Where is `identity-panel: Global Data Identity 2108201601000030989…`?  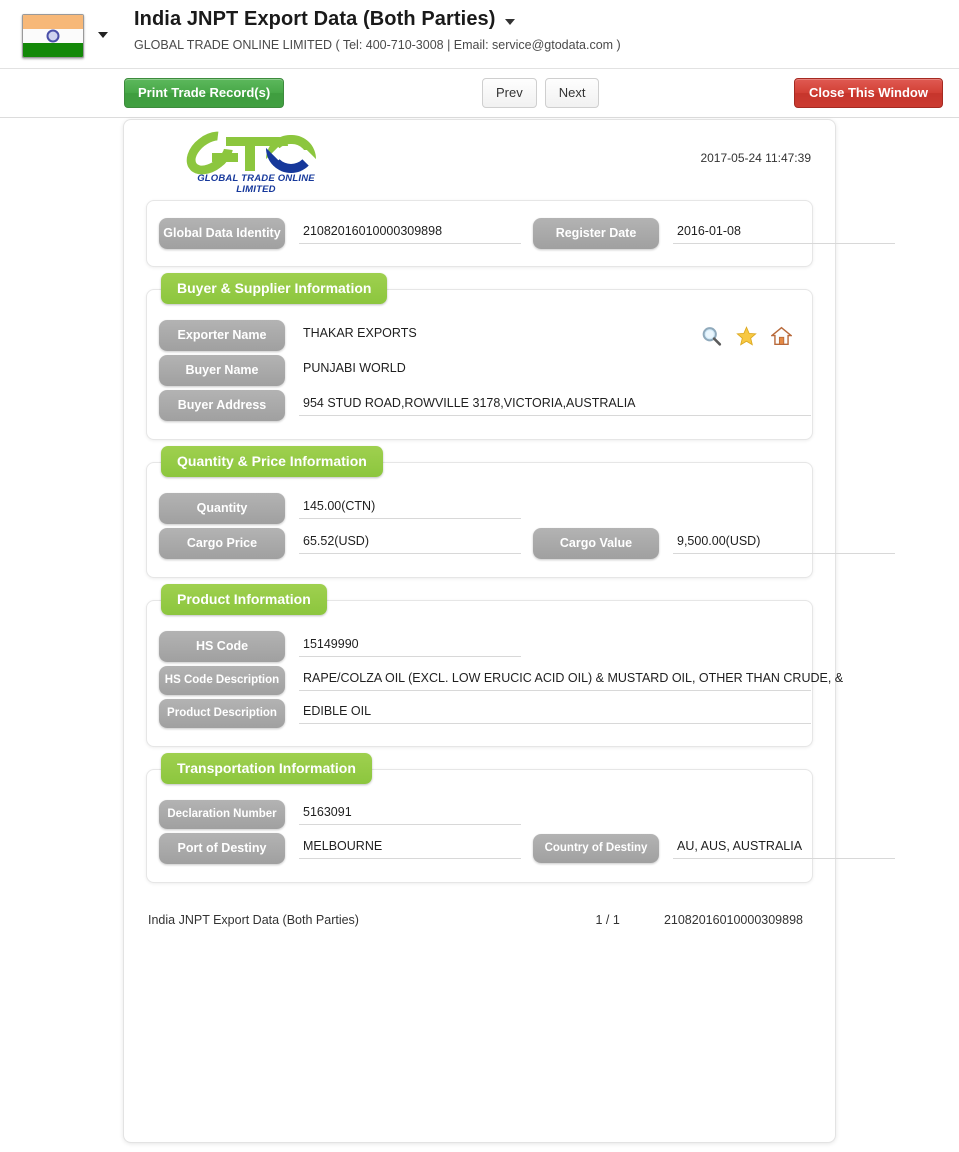
identity-panel: Global Data Identity 2108201601000030989… is located at coordinates (520, 233).